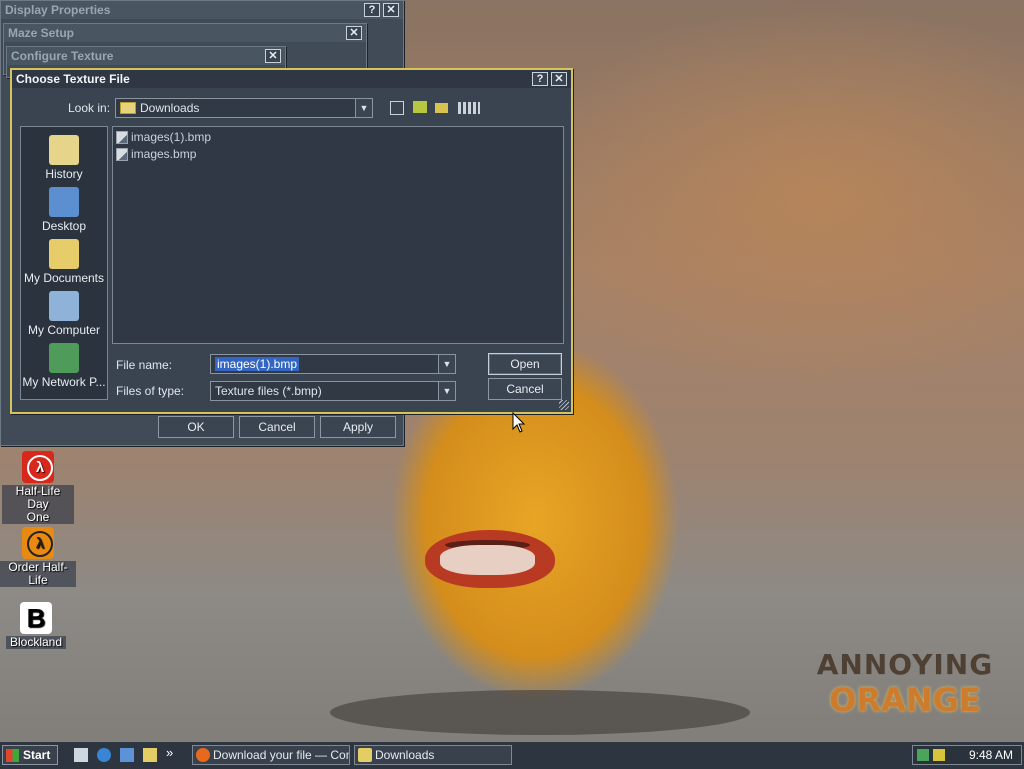  What do you see at coordinates (169, 752) in the screenshot?
I see `more-chevron-icon: »` at bounding box center [169, 752].